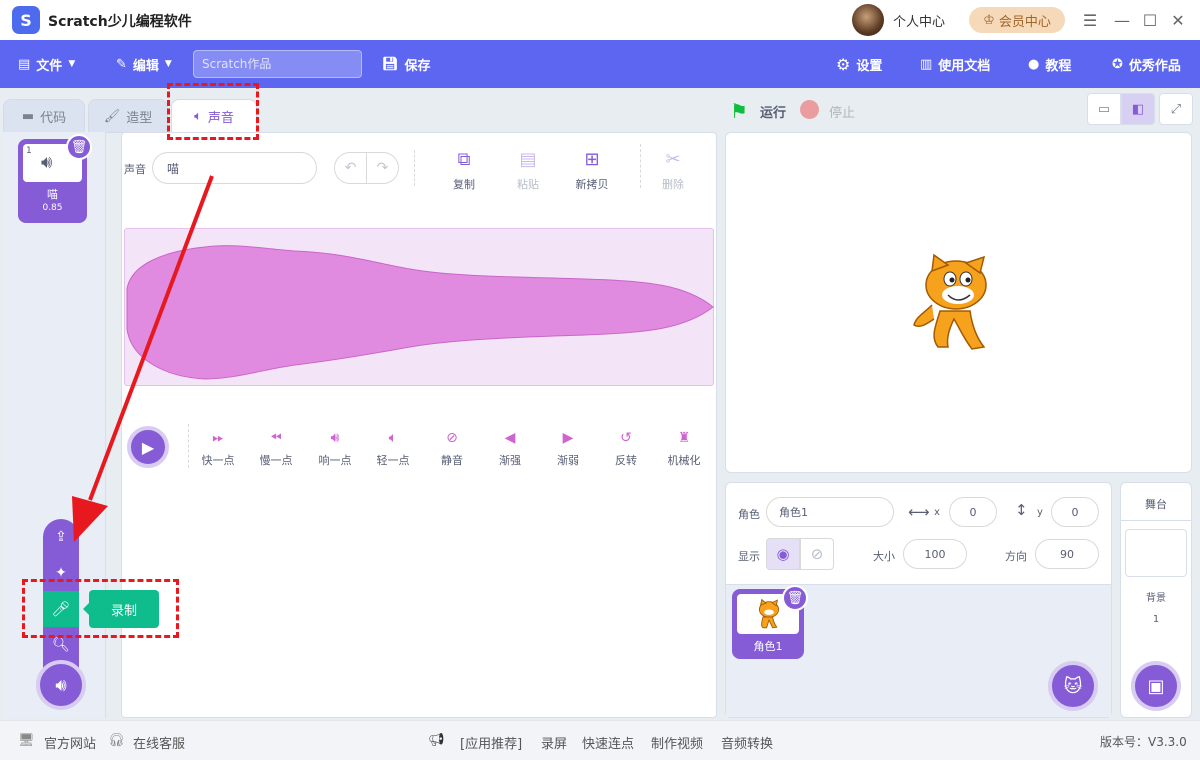 The height and width of the screenshot is (760, 1200). What do you see at coordinates (464, 184) in the screenshot?
I see `copy-label: 复制` at bounding box center [464, 184].